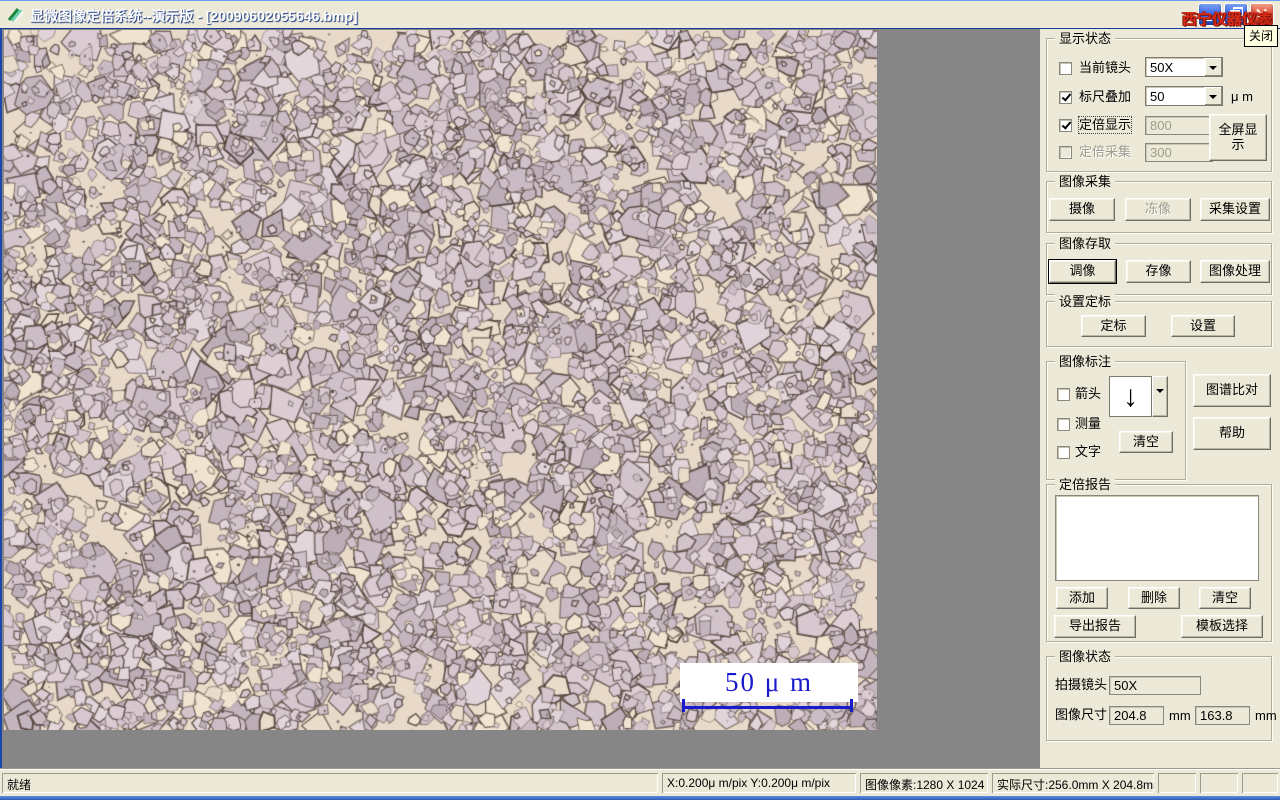  I want to click on group-annotation: 图像标注 箭头 测量 文字 ↓ 清空, so click(1116, 417).